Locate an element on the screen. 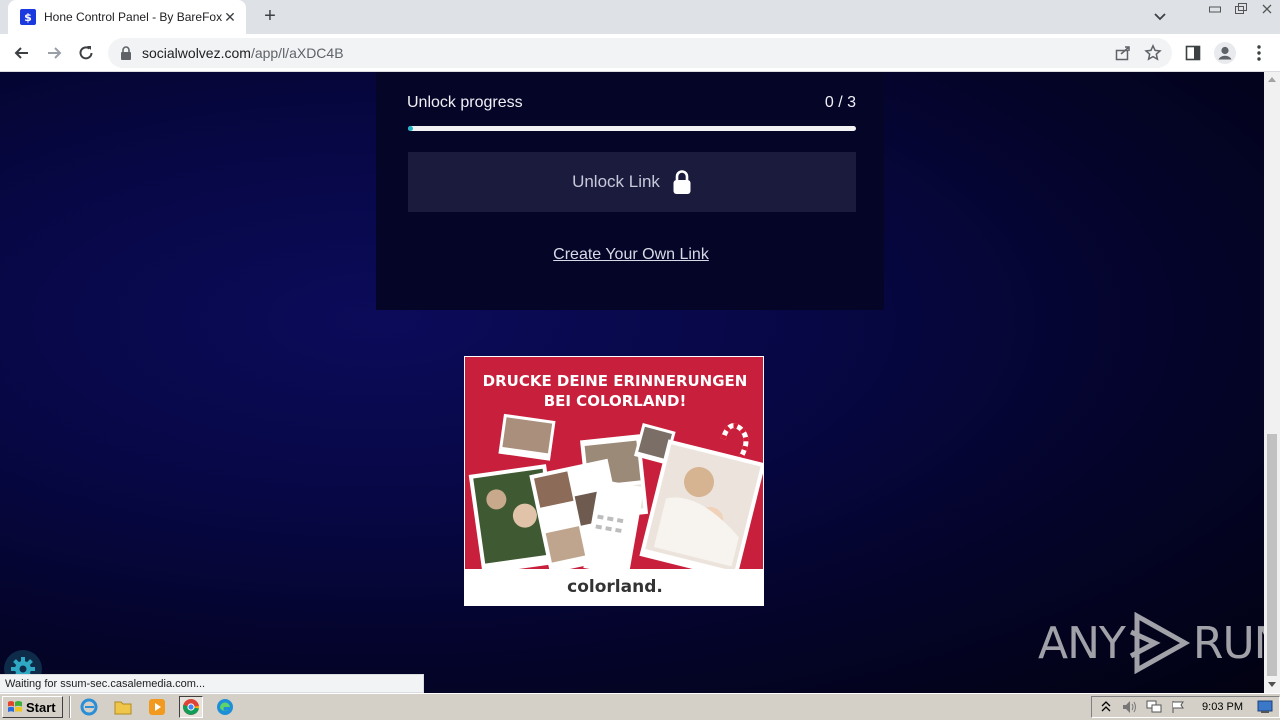 This screenshot has height=720, width=1280. anyrun-watermark: ANY RUN is located at coordinates (1151, 643).